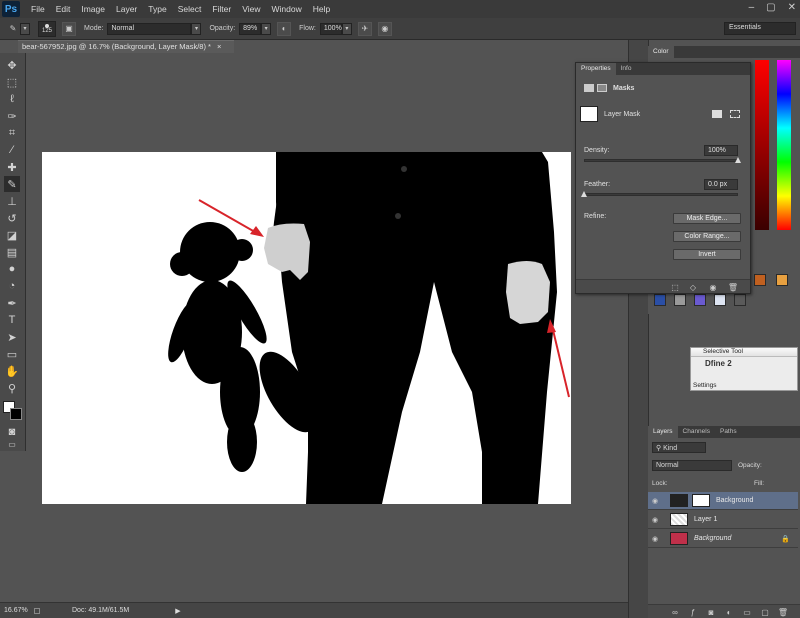  I want to click on blend-mode-select: Normal, so click(692, 465).